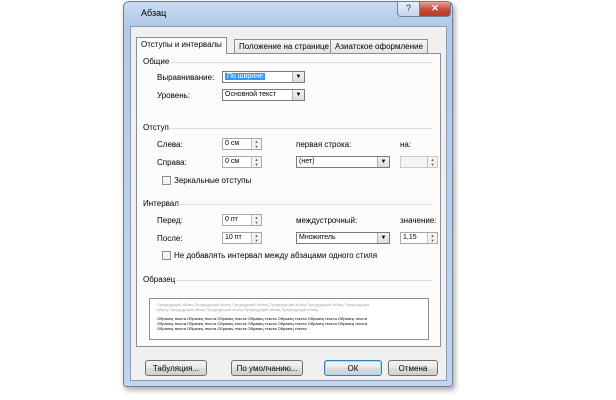 The width and height of the screenshot is (616, 400). Describe the element at coordinates (156, 127) in the screenshot. I see `indent-section-title: Отступ` at that location.